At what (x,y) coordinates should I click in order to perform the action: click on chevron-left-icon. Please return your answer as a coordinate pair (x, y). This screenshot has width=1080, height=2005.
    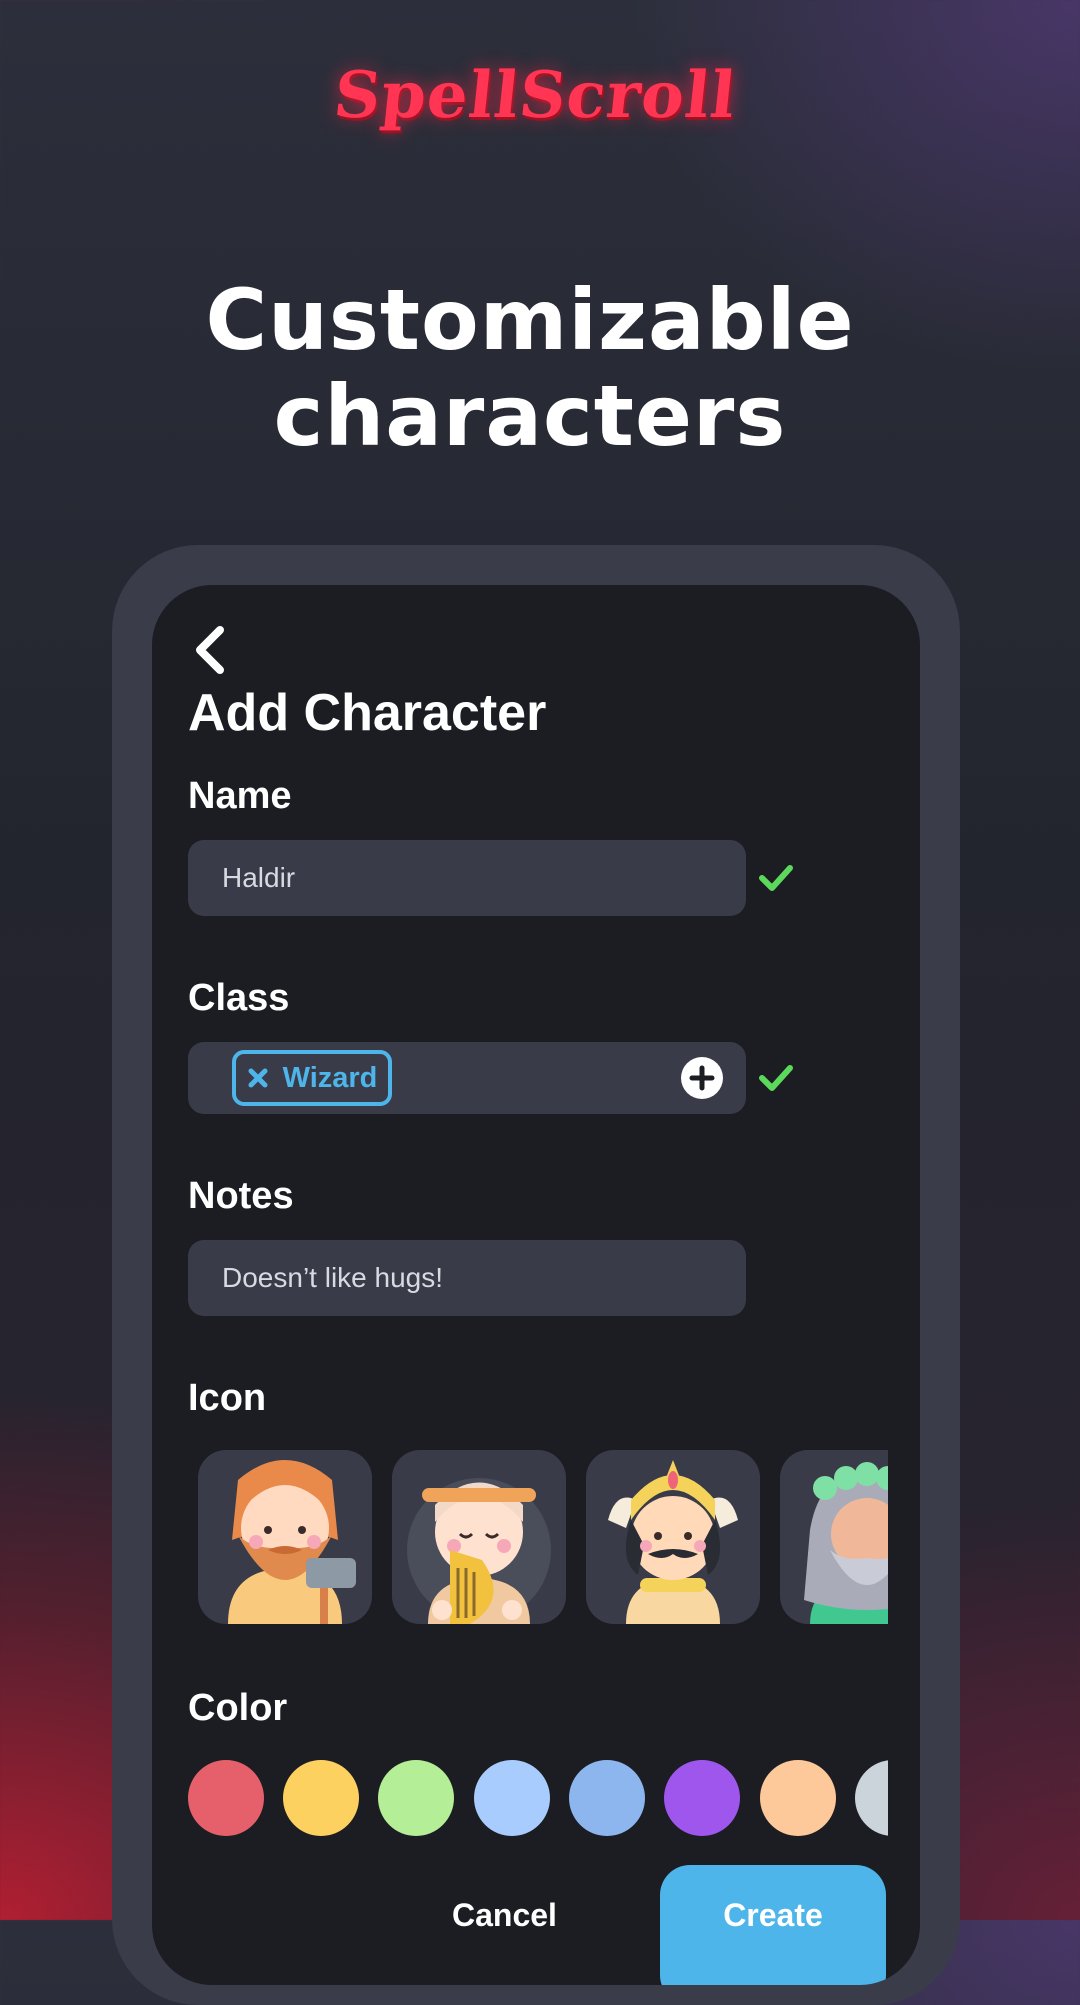
    Looking at the image, I should click on (210, 650).